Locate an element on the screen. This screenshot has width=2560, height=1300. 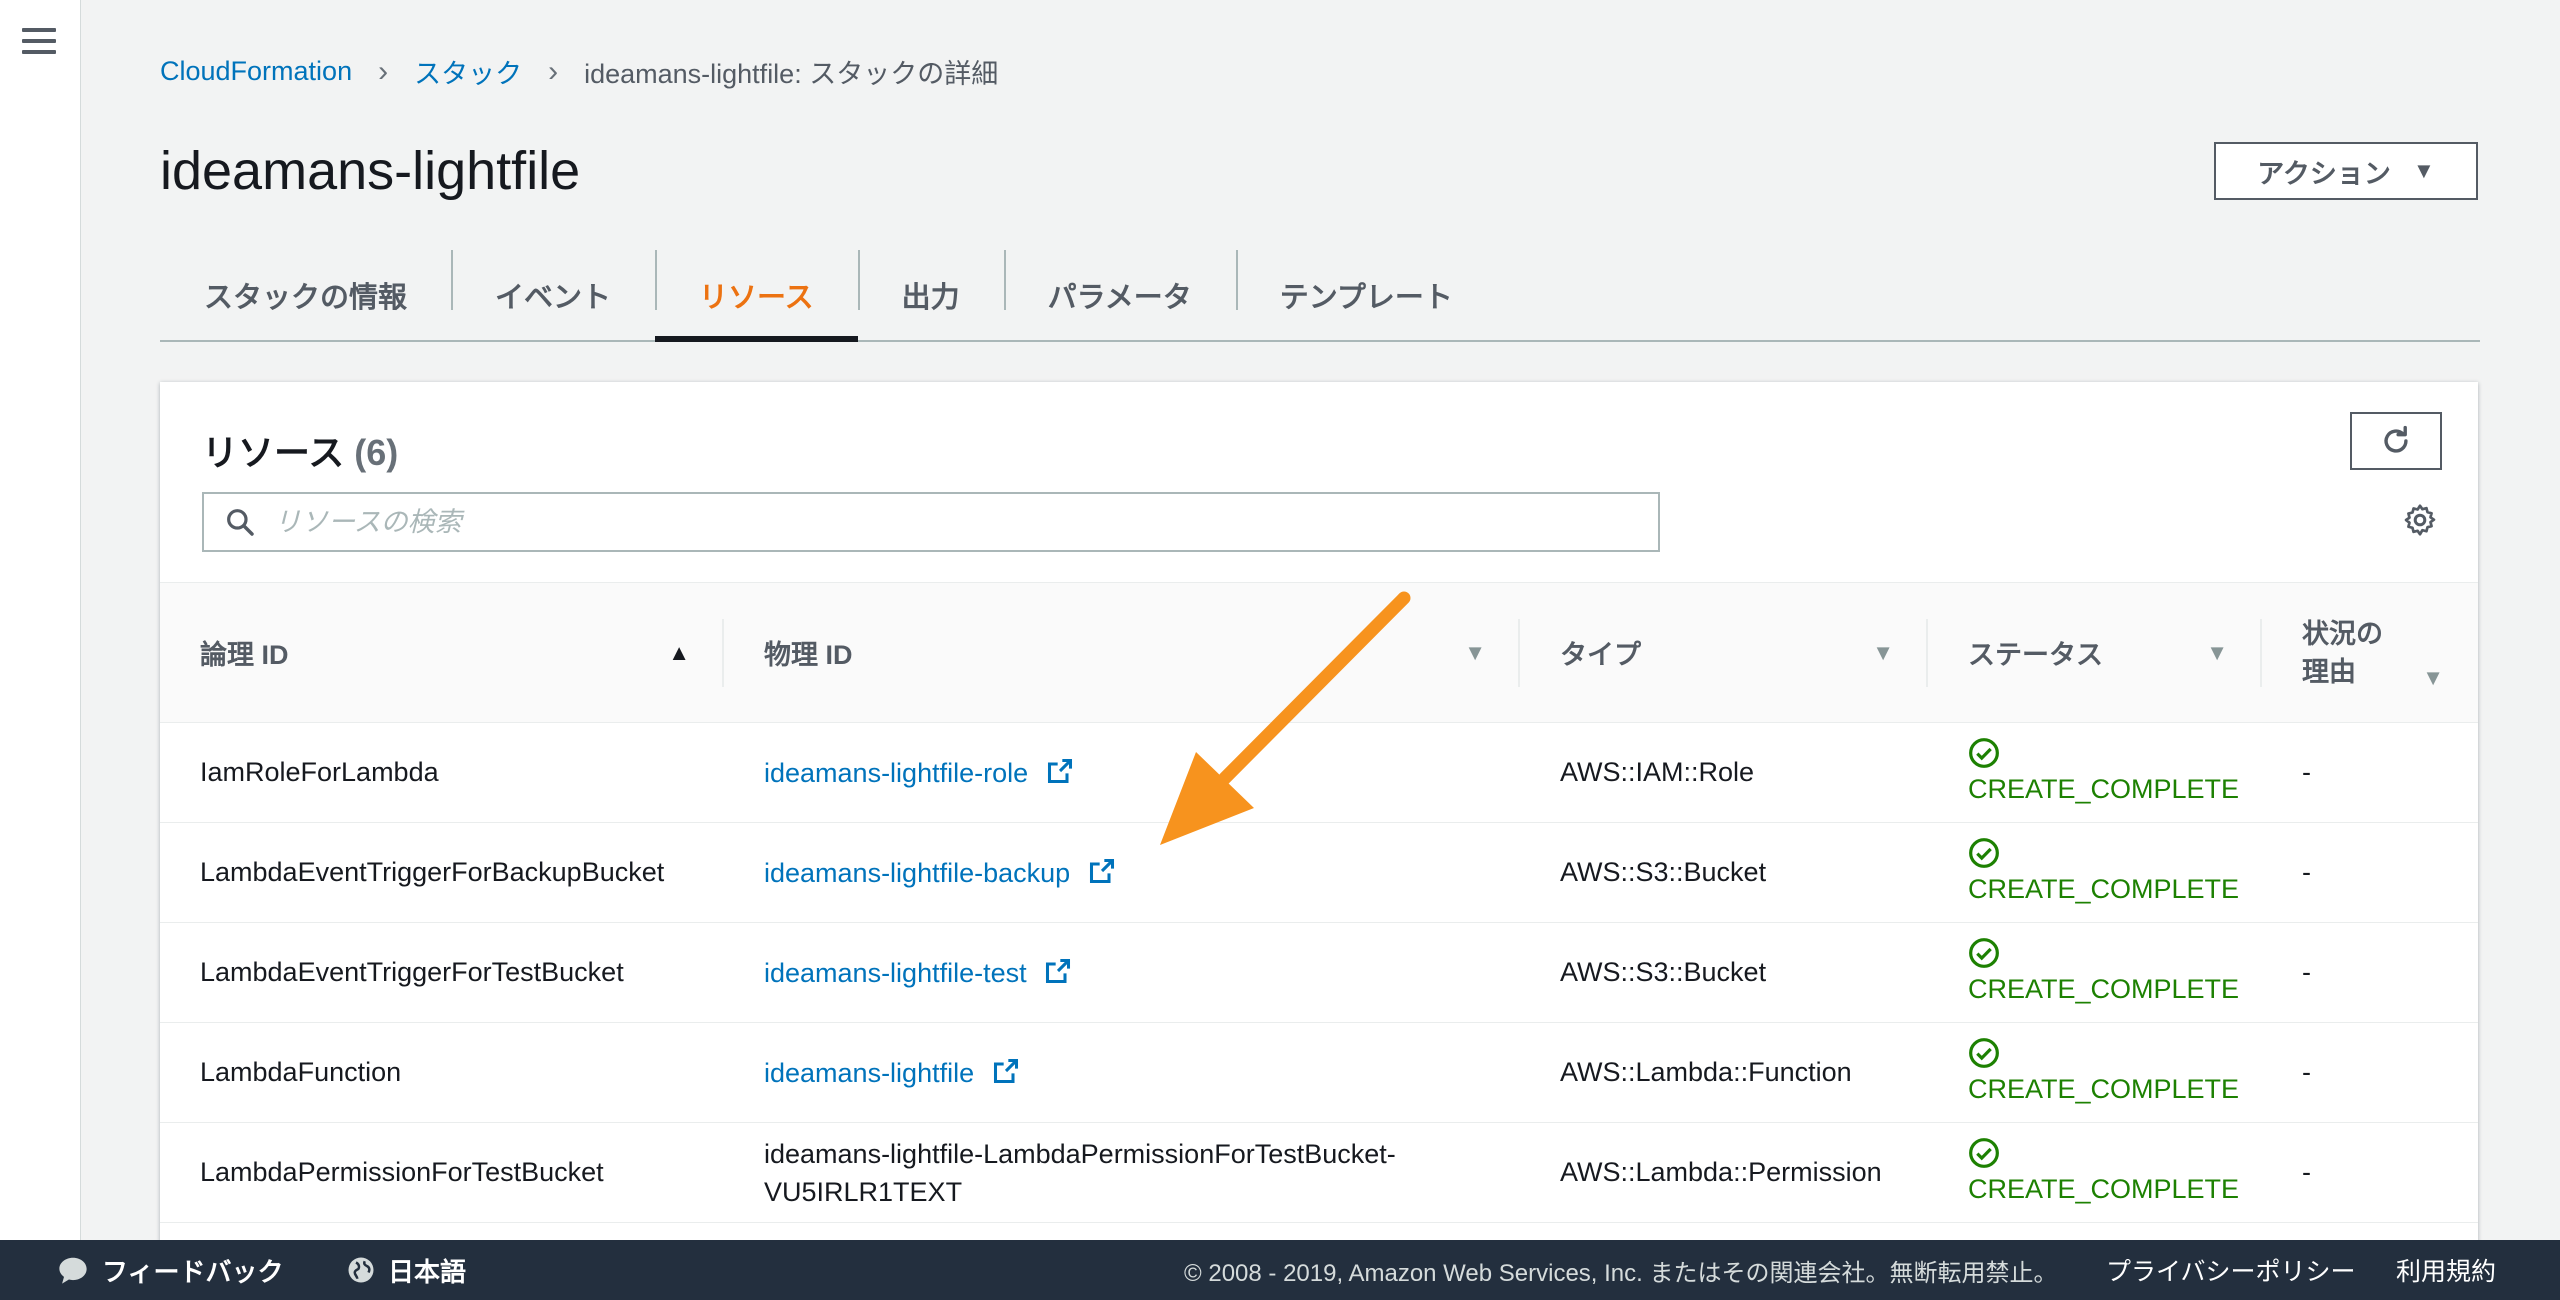
physical-id-link: ideamans-lightfile-test is located at coordinates (895, 973).